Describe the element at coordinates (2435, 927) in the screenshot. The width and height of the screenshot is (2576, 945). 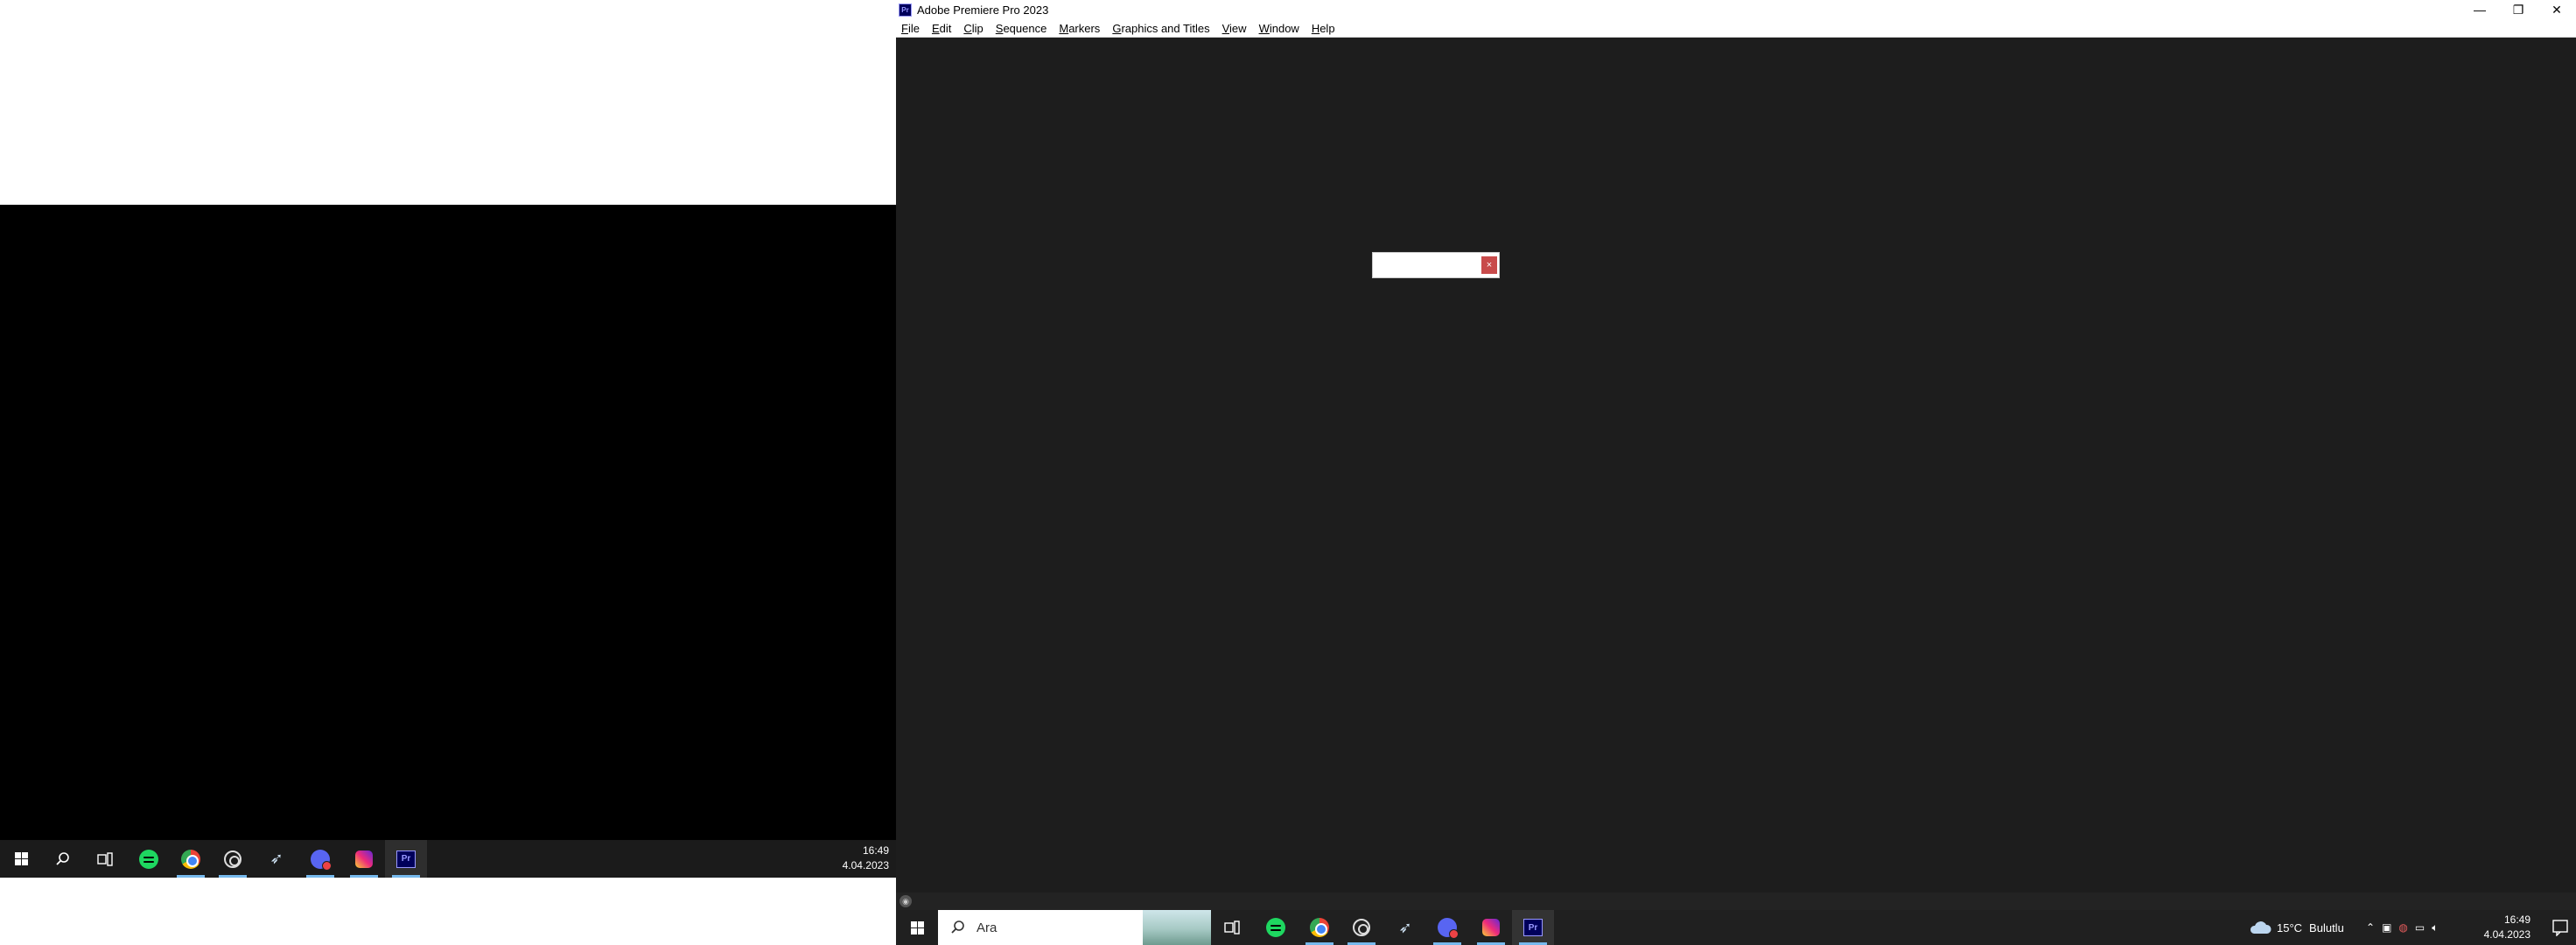
I see `volume-icon: 🔈︎` at that location.